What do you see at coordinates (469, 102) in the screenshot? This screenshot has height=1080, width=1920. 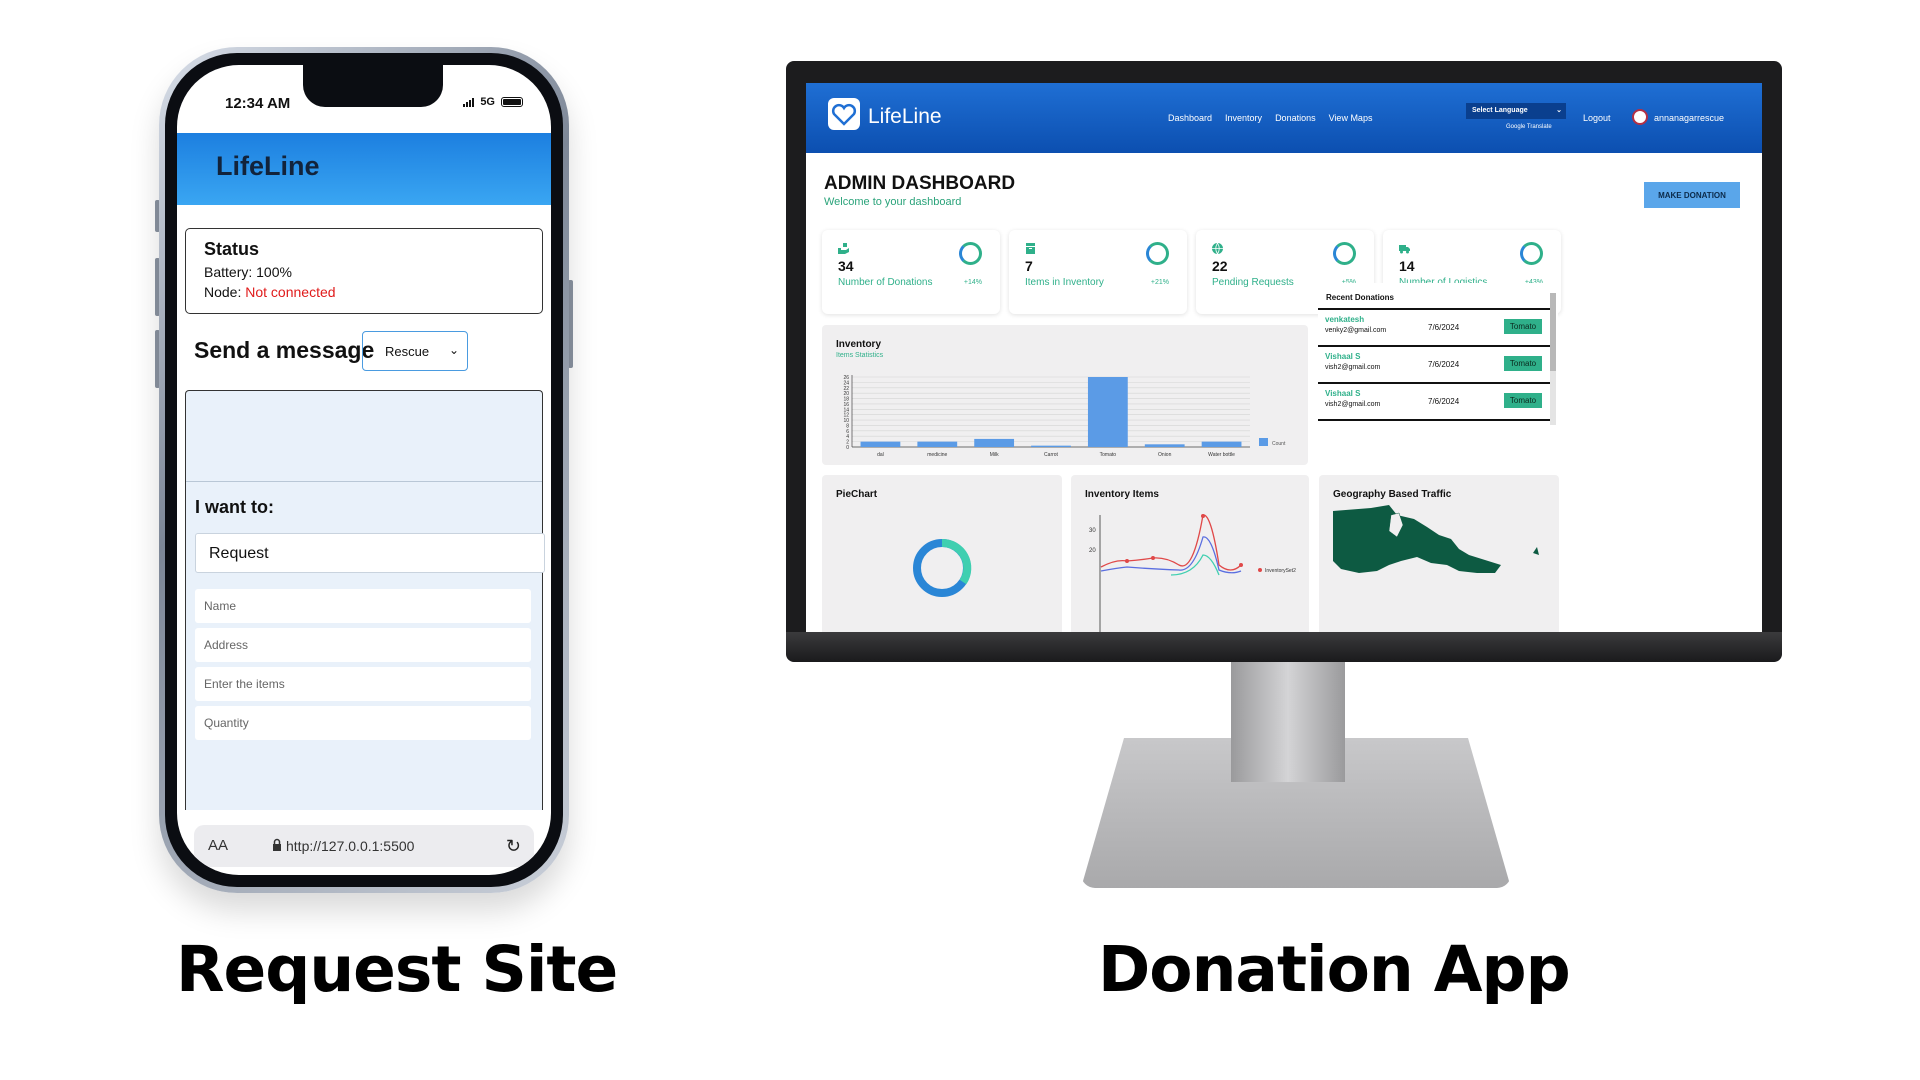 I see `signal-icon` at bounding box center [469, 102].